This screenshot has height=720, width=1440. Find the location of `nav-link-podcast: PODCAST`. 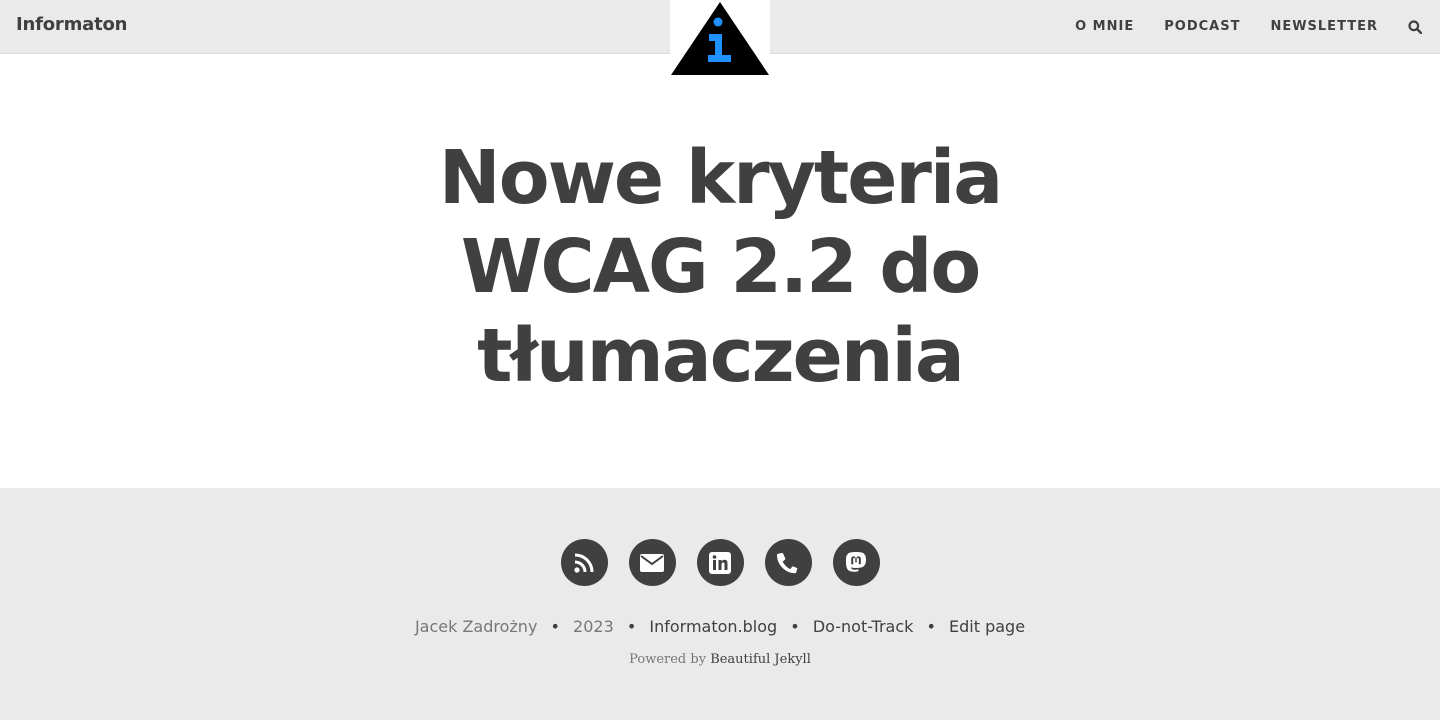

nav-link-podcast: PODCAST is located at coordinates (1202, 26).